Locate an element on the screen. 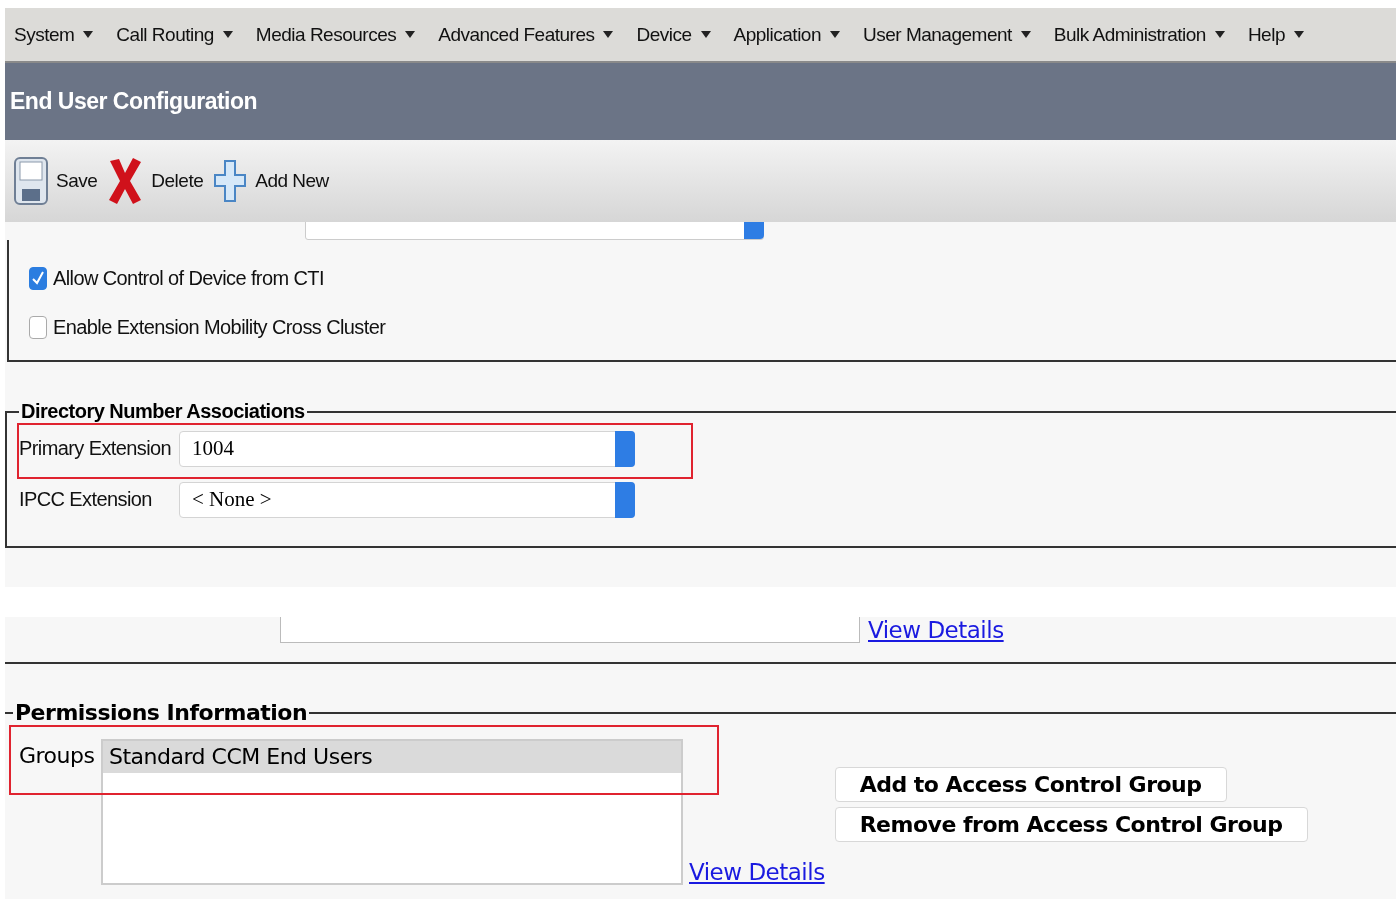 The height and width of the screenshot is (899, 1396). menu-item: Media Resources is located at coordinates (335, 34).